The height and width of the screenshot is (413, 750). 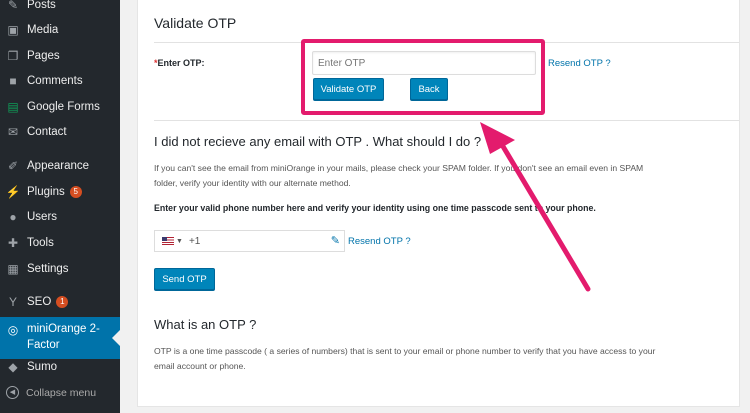 What do you see at coordinates (249, 241) in the screenshot?
I see `phone-number-field: ▼ +1 ✎` at bounding box center [249, 241].